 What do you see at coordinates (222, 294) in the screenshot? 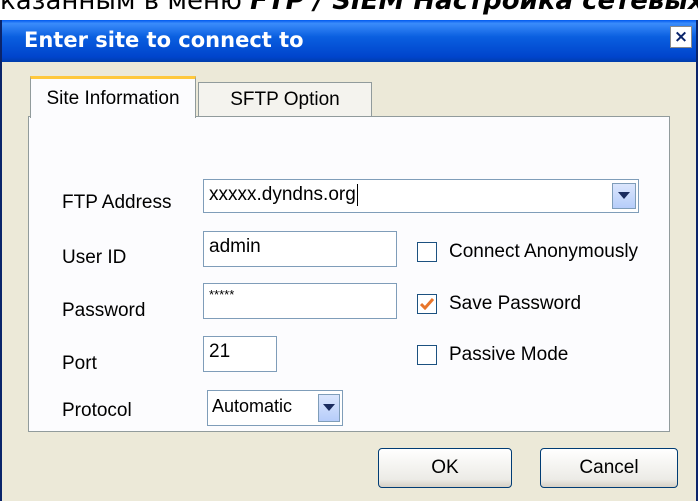
I see `password-value: *****` at bounding box center [222, 294].